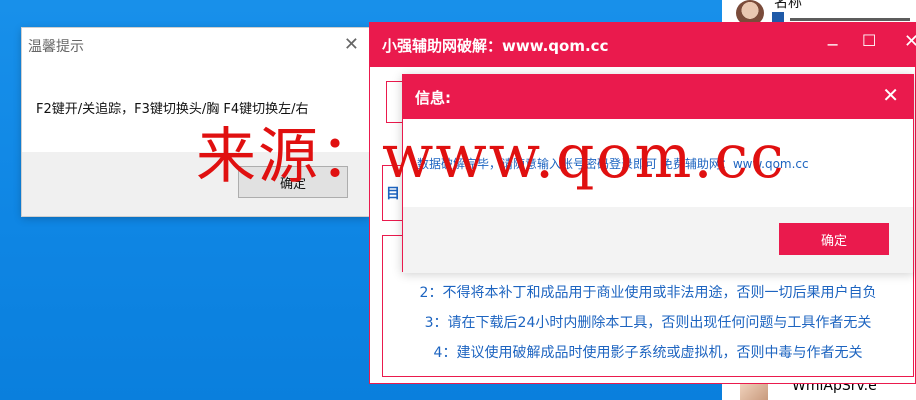 This screenshot has width=916, height=400. Describe the element at coordinates (495, 46) in the screenshot. I see `main-window-title: 小强辅助网破解：www.qom.cc` at that location.